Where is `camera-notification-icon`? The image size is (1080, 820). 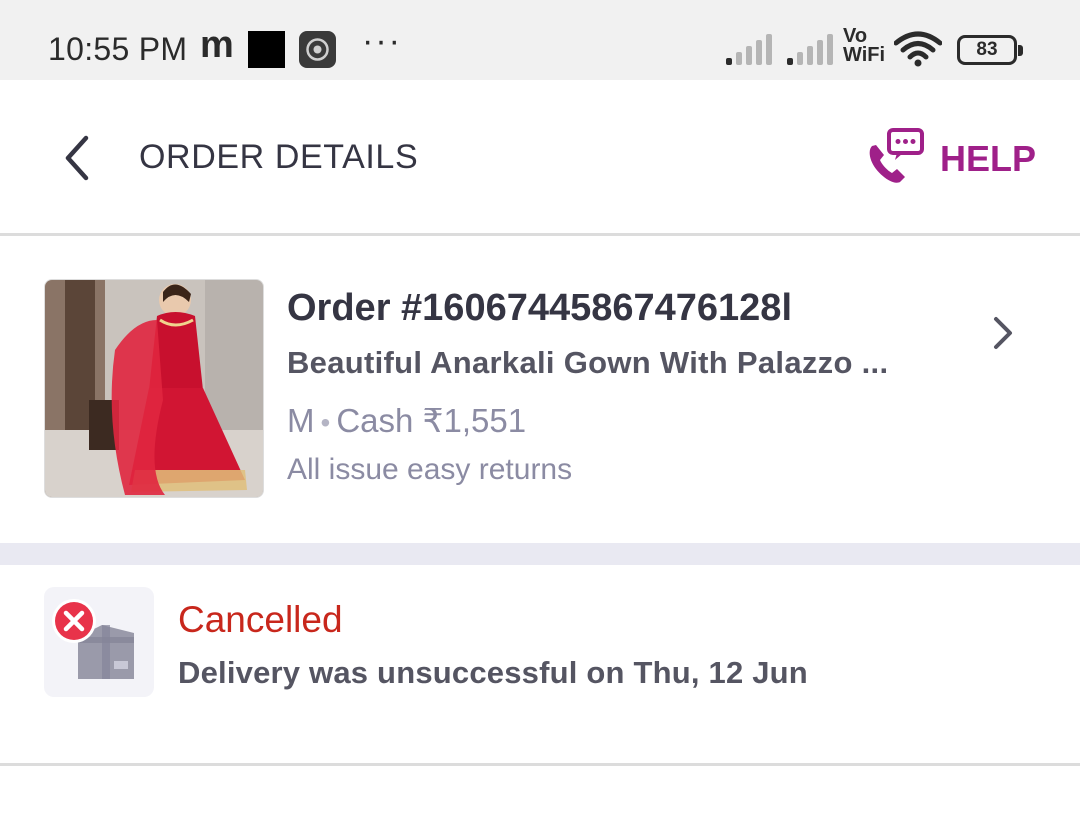
camera-notification-icon is located at coordinates (317, 49).